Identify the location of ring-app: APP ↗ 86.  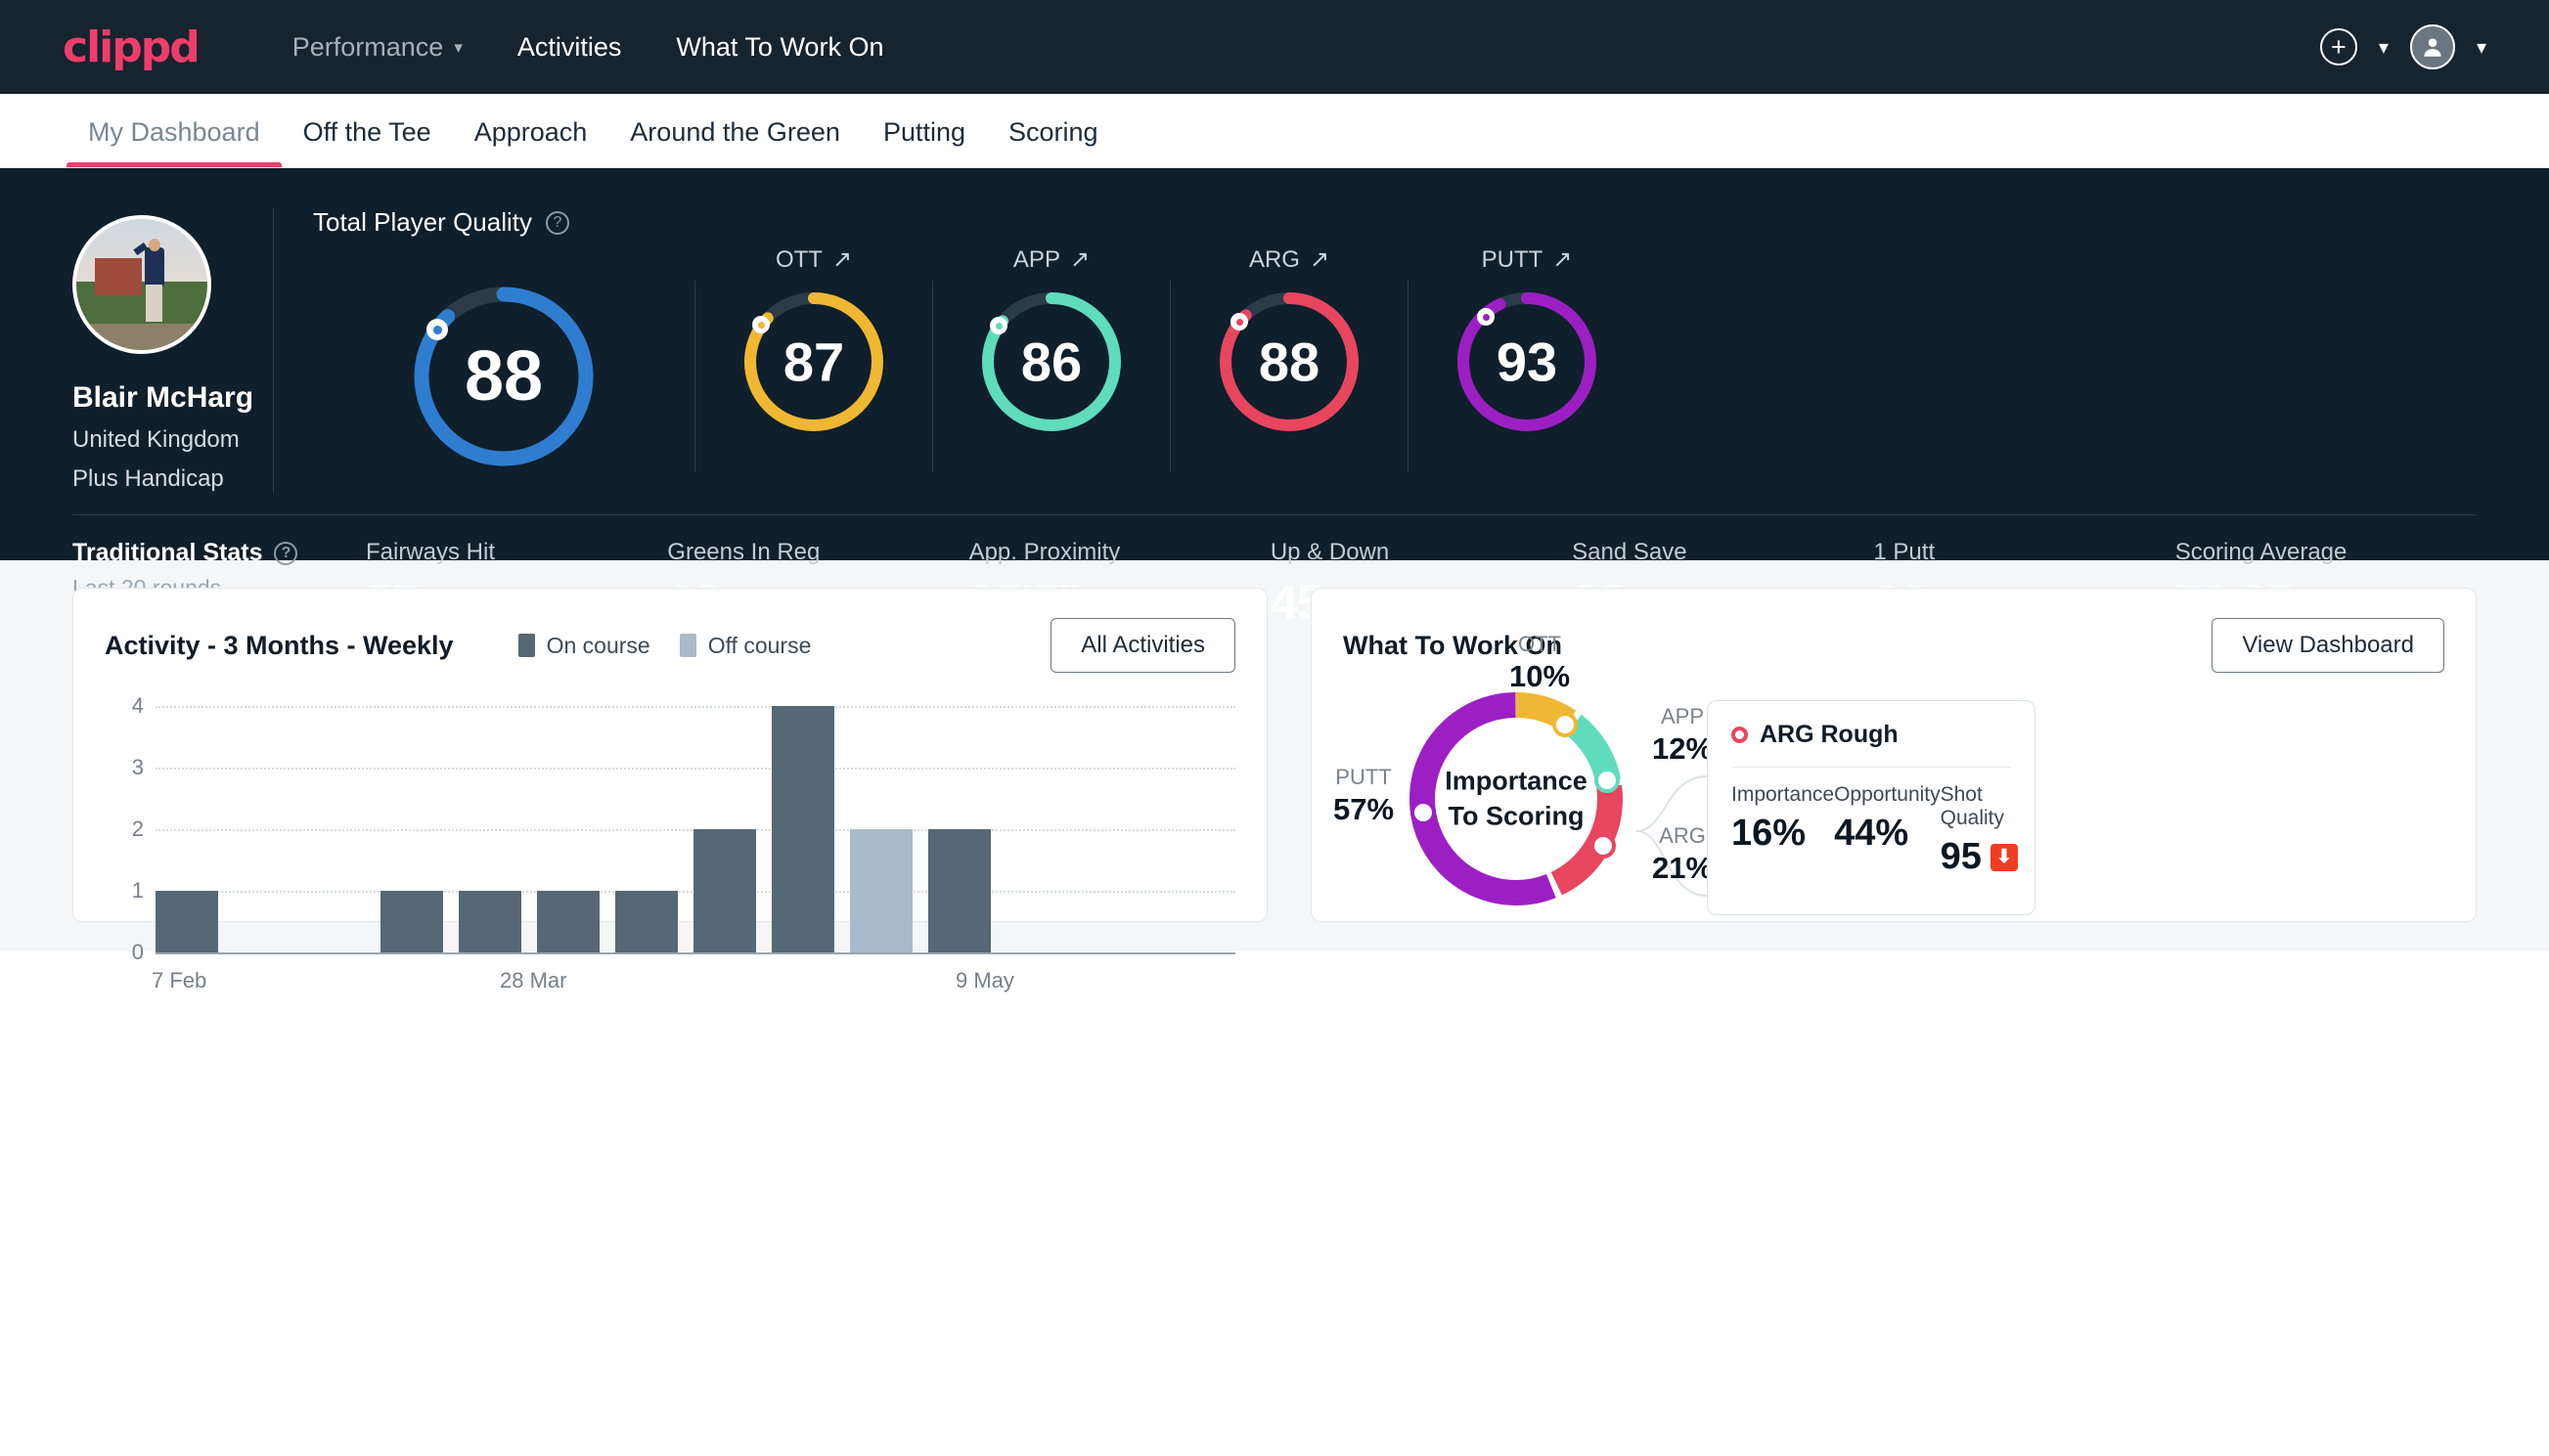
(1052, 341).